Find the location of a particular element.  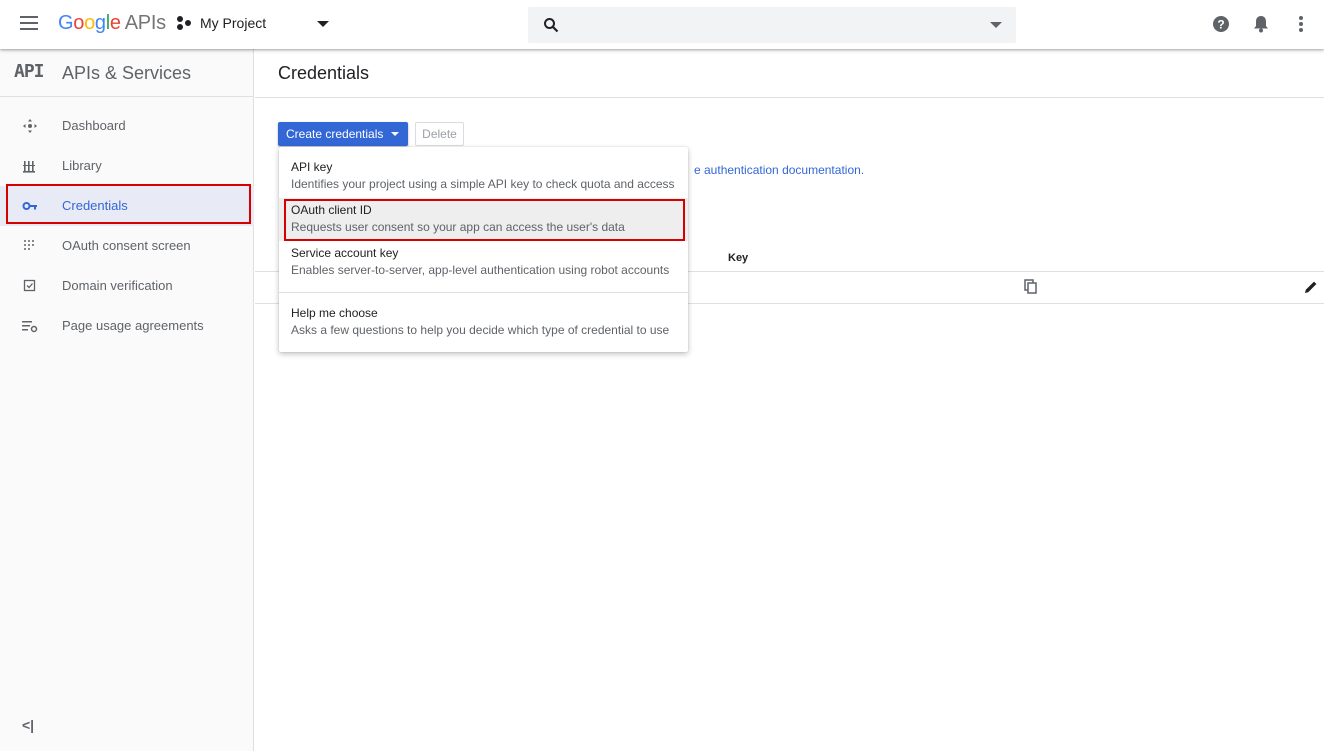

search-bar is located at coordinates (772, 25).